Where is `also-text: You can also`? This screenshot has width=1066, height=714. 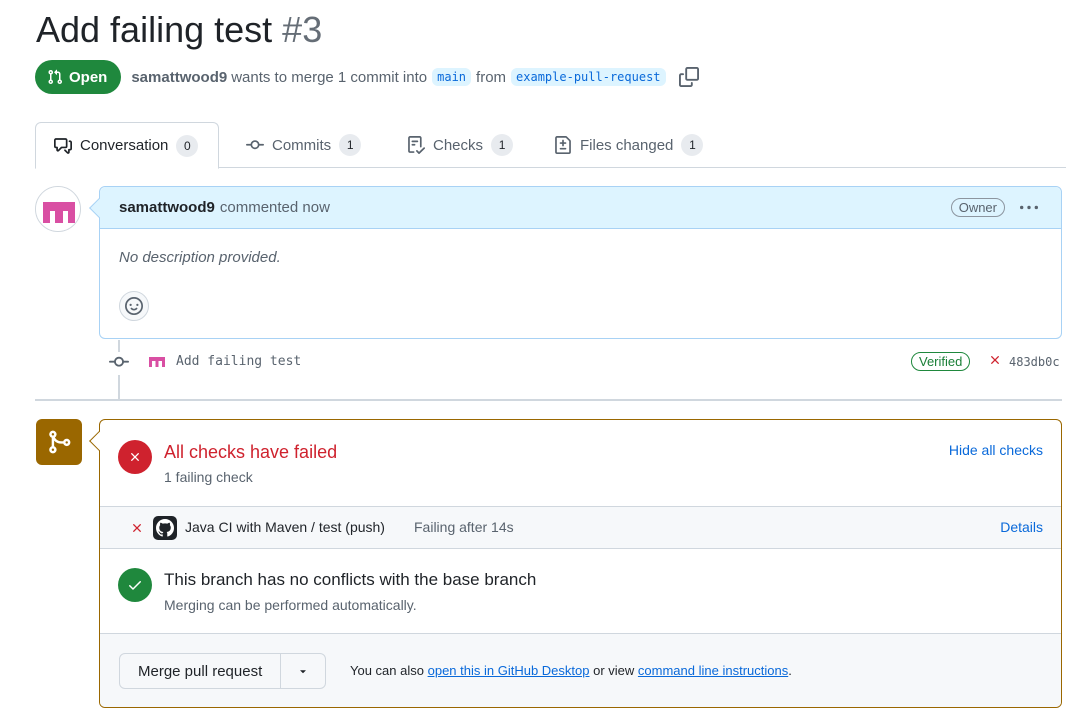
also-text: You can also is located at coordinates (387, 670).